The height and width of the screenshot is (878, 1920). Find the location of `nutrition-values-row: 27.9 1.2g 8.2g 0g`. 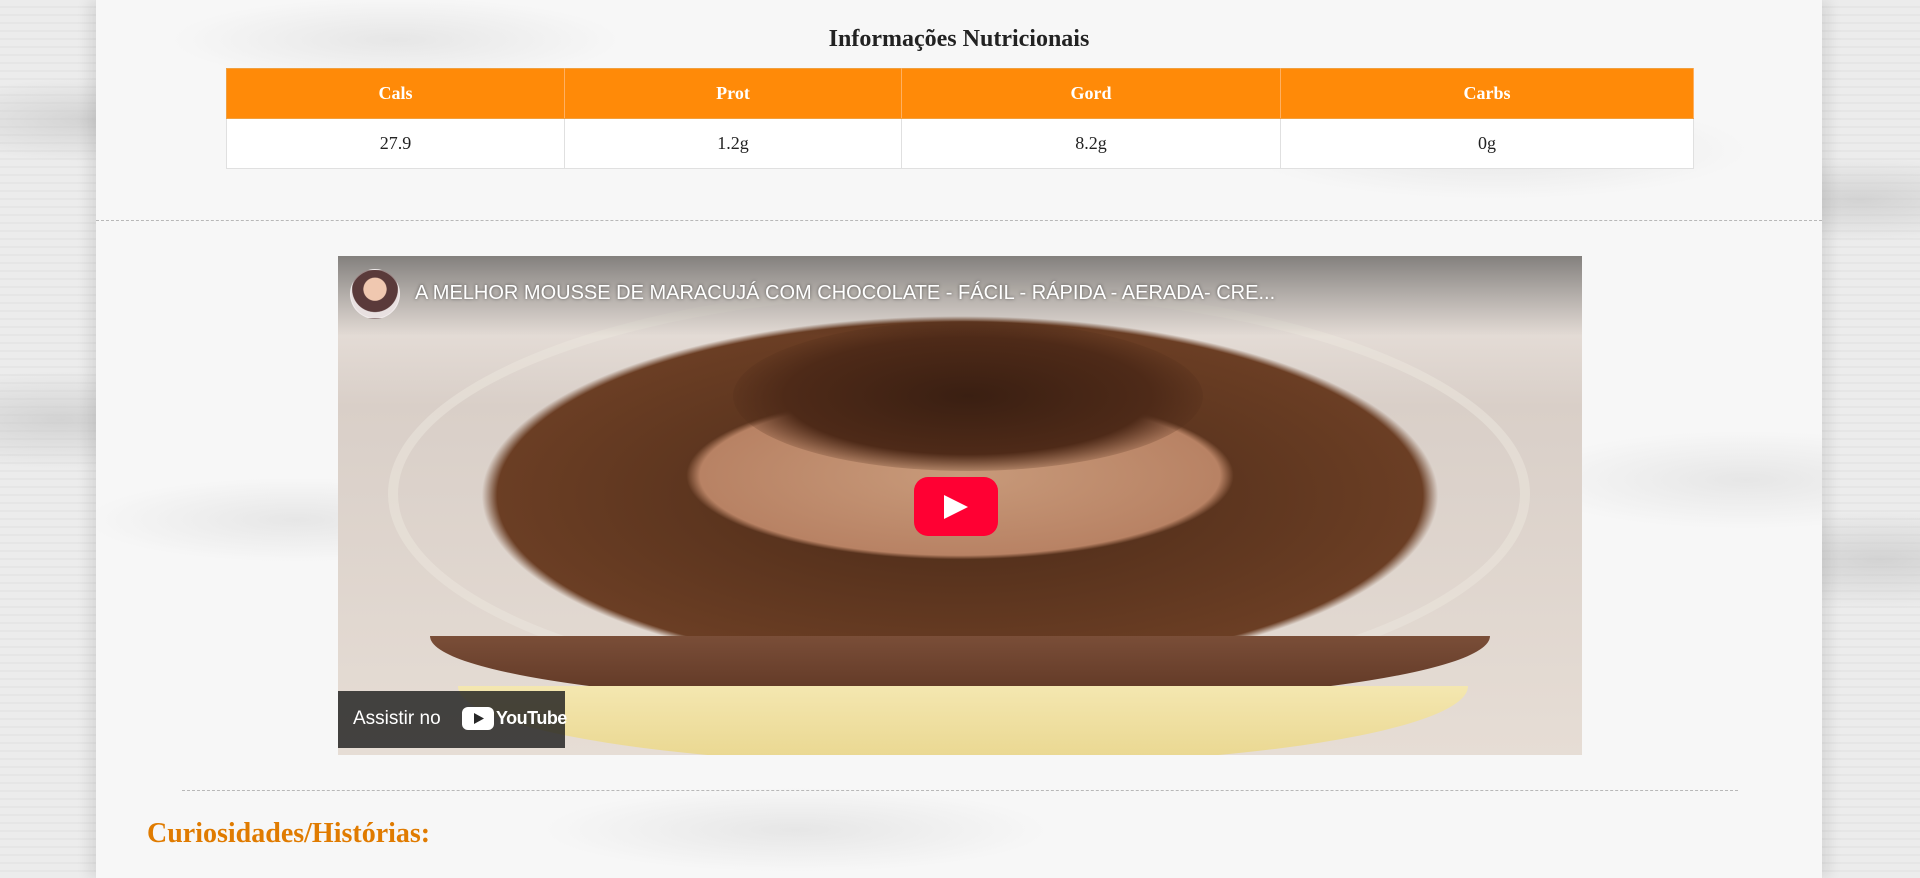

nutrition-values-row: 27.9 1.2g 8.2g 0g is located at coordinates (960, 143).